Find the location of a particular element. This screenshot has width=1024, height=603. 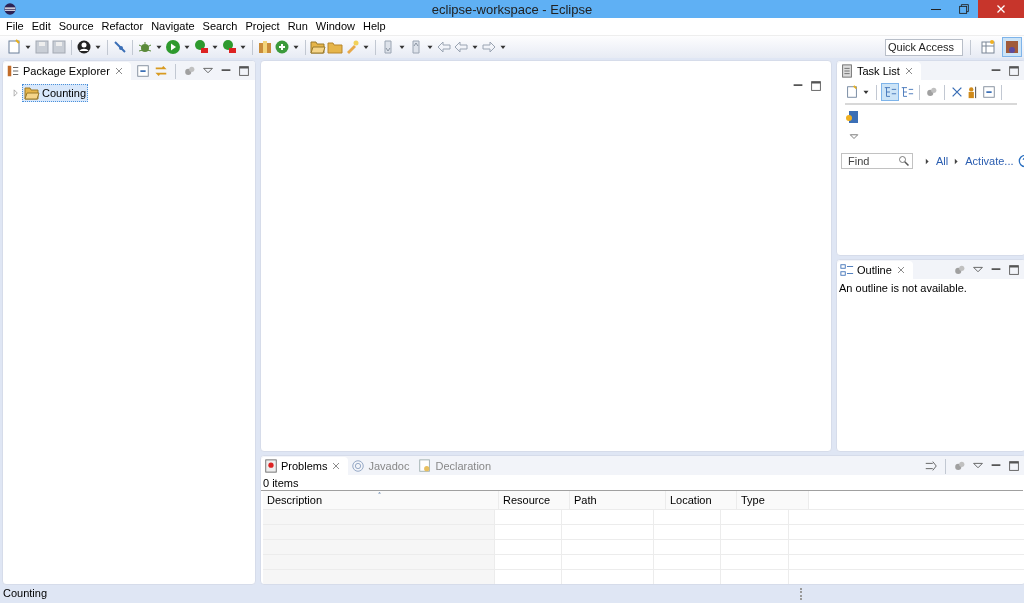

view-tab: Problems is located at coordinates (305, 466).